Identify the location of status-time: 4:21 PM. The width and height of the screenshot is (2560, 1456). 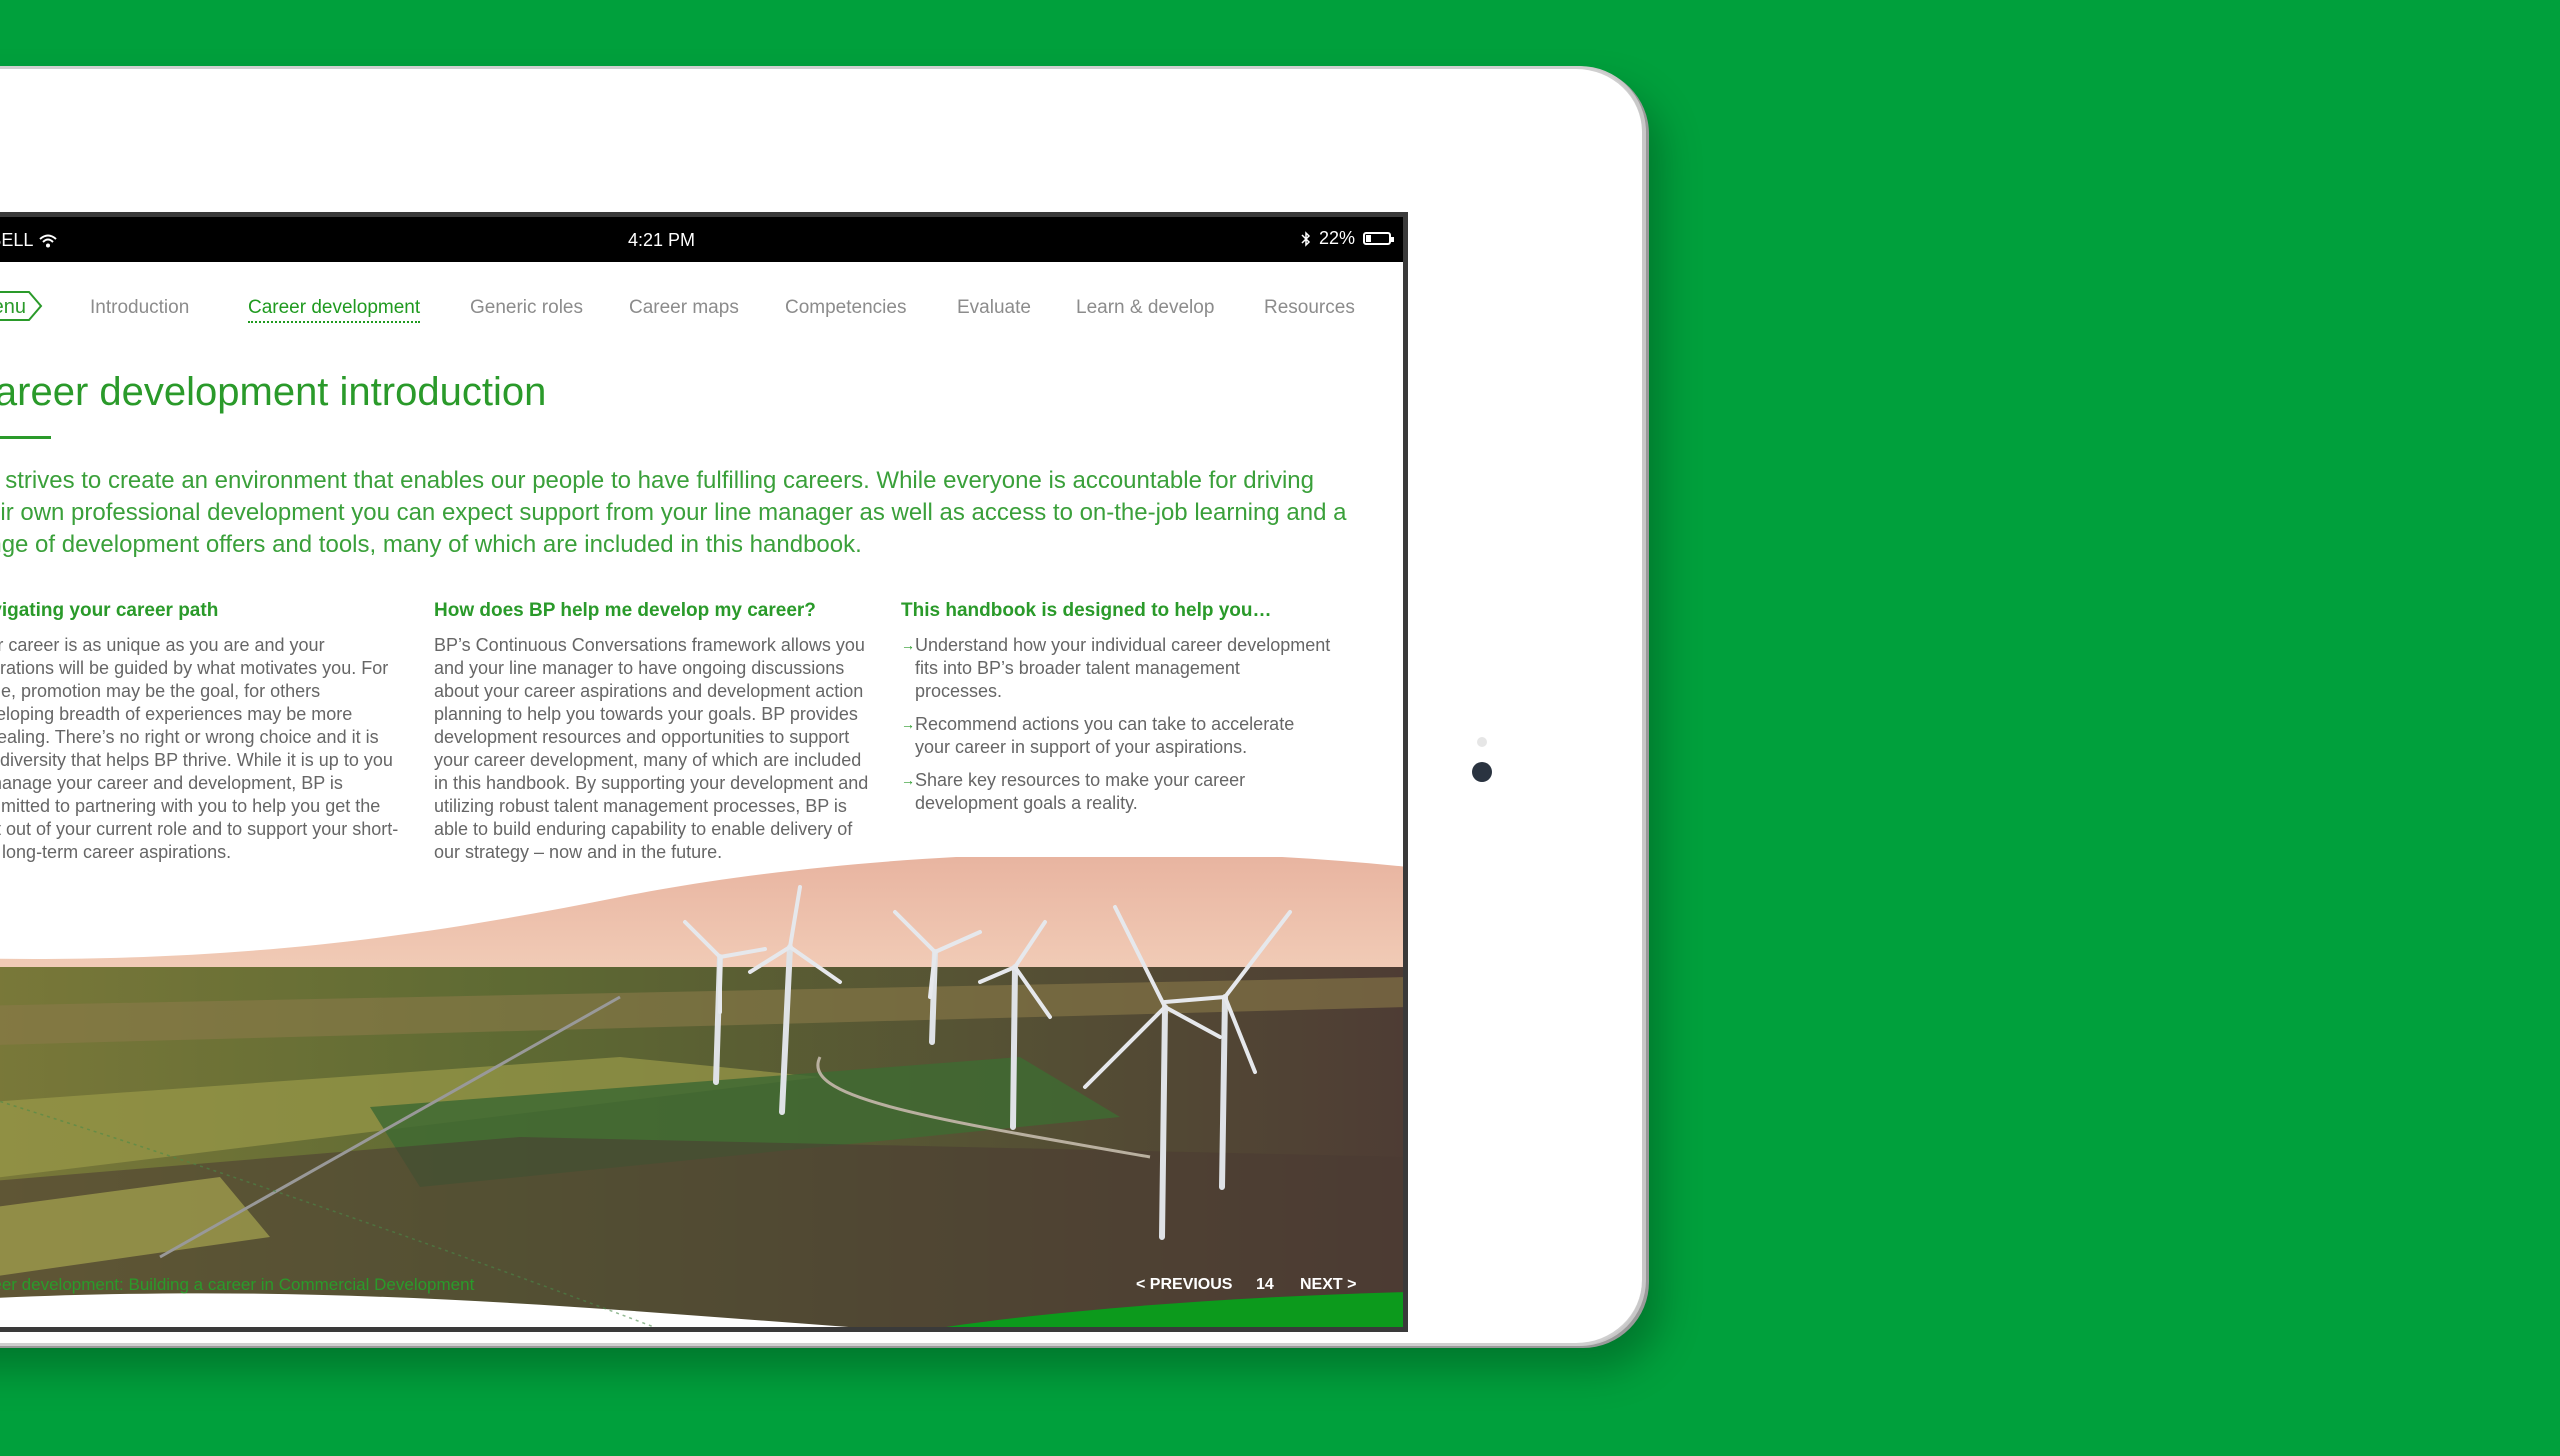
(661, 240).